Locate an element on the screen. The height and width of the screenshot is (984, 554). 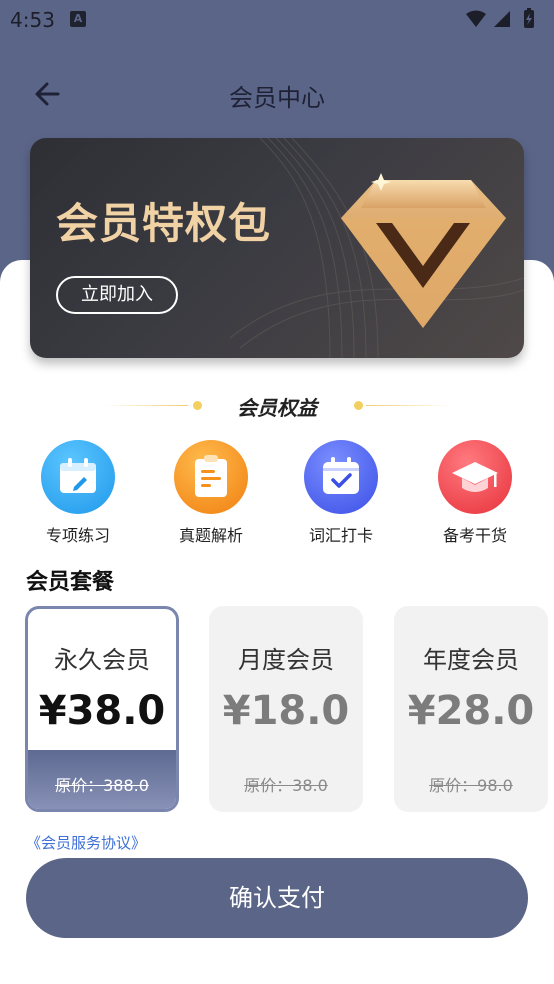
benefit-item: 真题解析 is located at coordinates (211, 493).